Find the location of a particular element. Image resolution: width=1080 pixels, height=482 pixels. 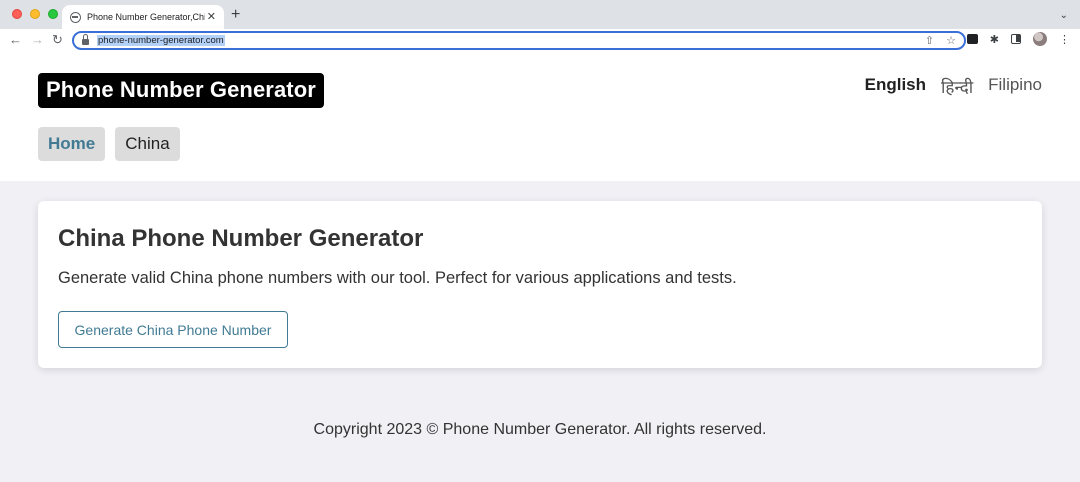

nav-item-home: Home is located at coordinates (72, 144).